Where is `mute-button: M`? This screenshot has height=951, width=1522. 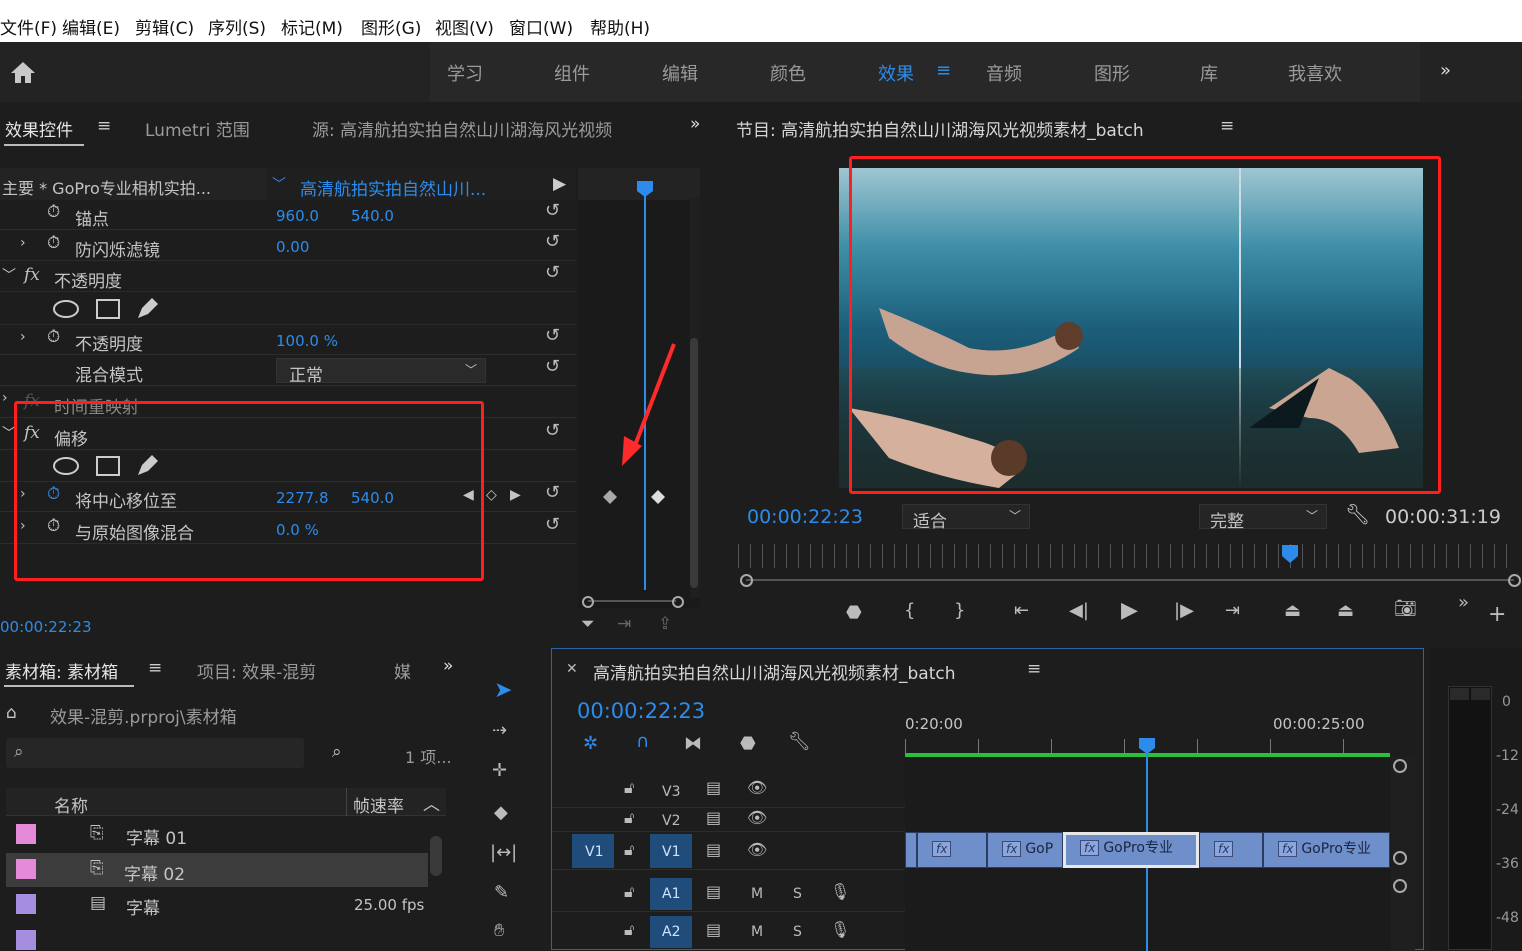 mute-button: M is located at coordinates (757, 932).